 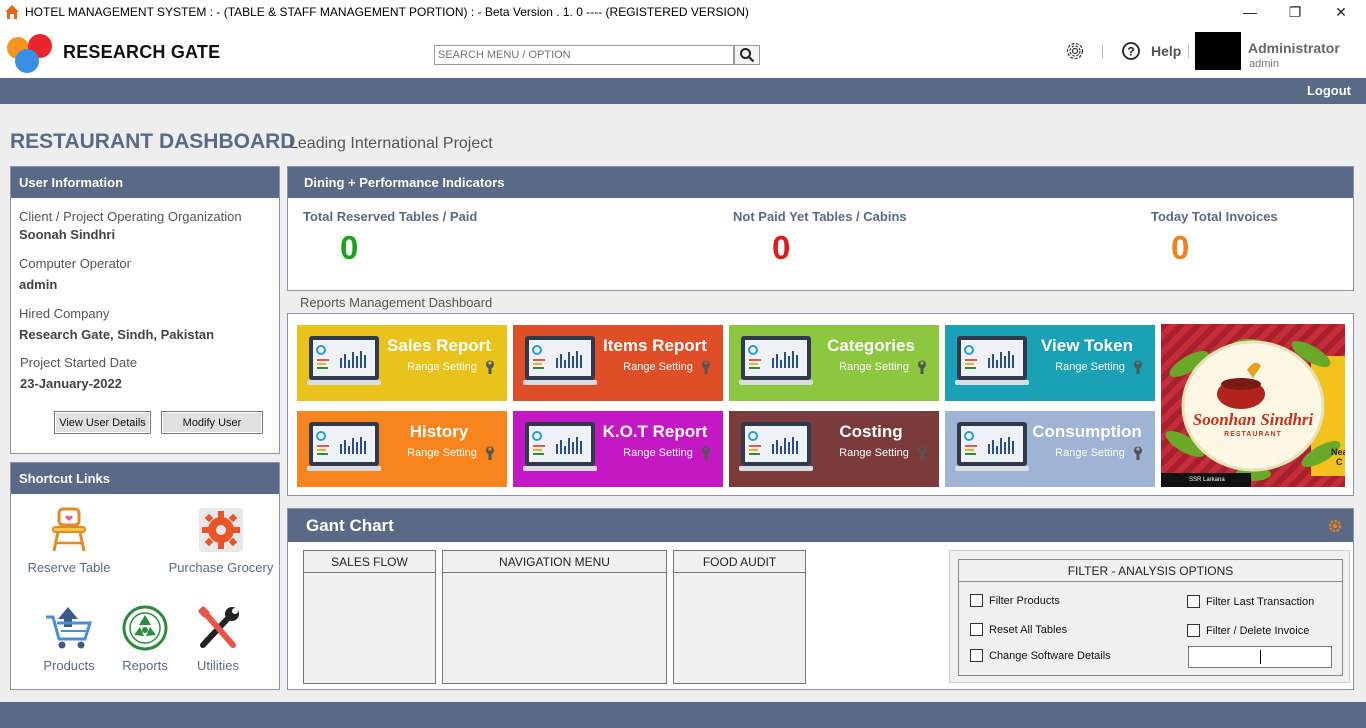 I want to click on shortcut-purchase-grocery: Purchase Grocery, so click(x=221, y=541).